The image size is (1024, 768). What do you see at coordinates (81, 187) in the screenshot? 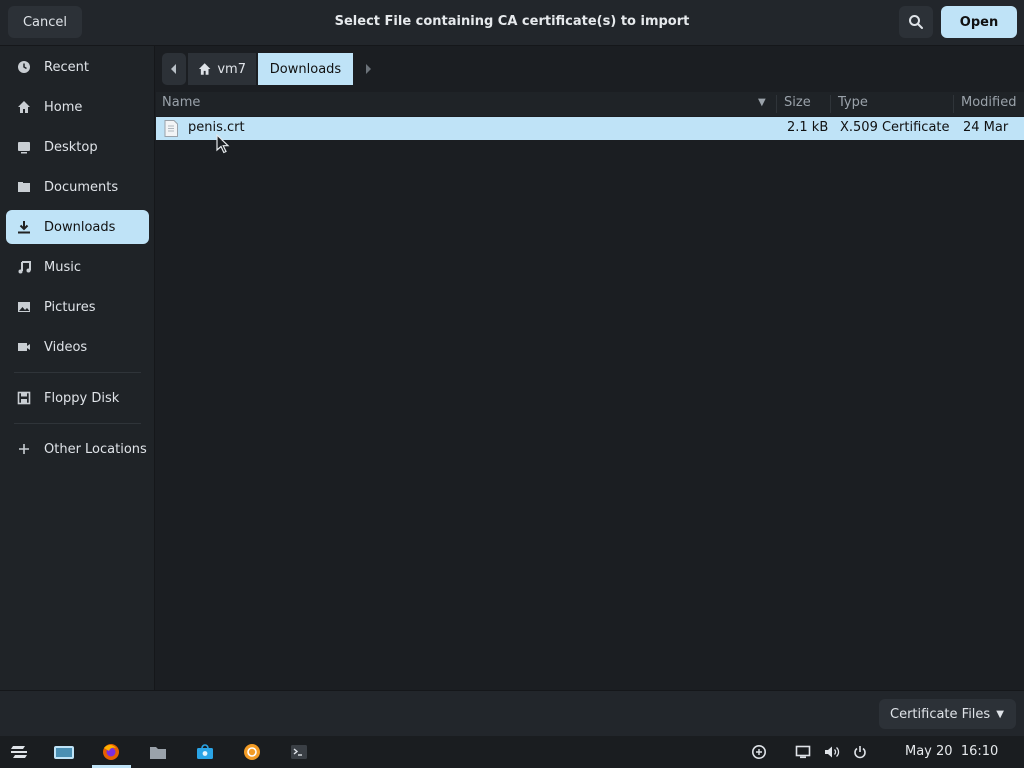
I see `sidebar-item-label: Documents` at bounding box center [81, 187].